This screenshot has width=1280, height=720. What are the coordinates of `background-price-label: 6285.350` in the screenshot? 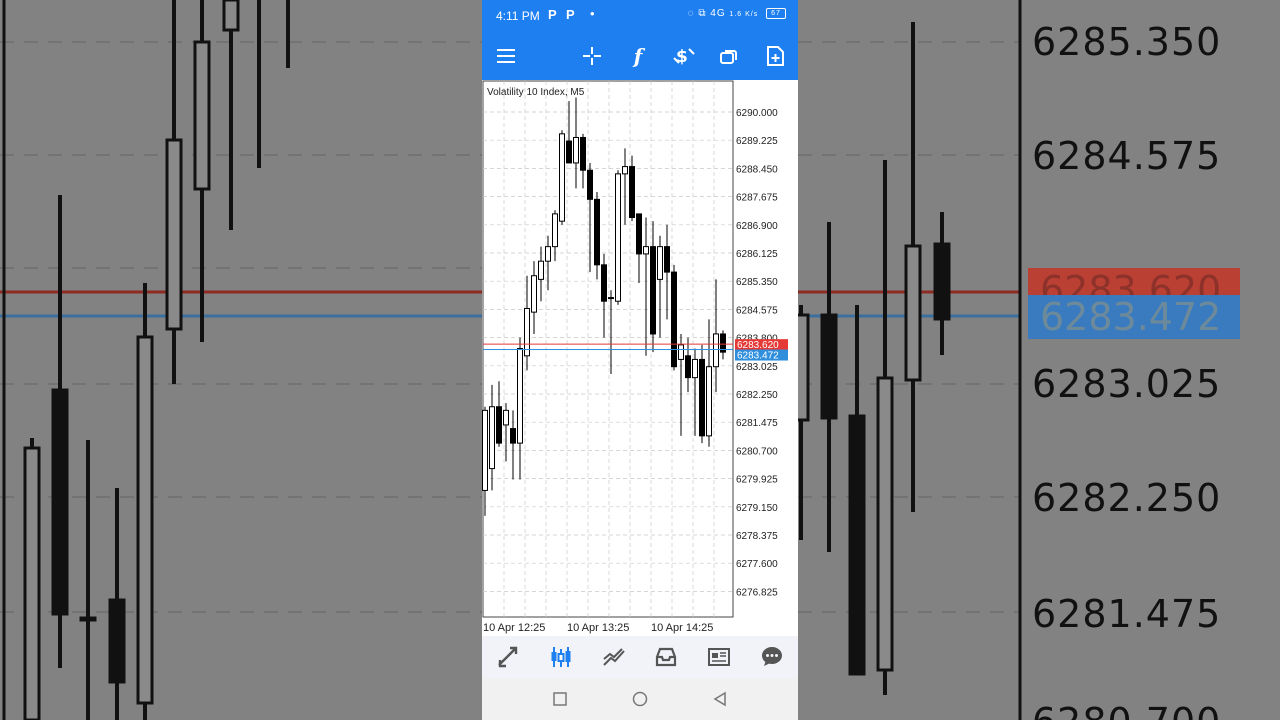 It's located at (1127, 42).